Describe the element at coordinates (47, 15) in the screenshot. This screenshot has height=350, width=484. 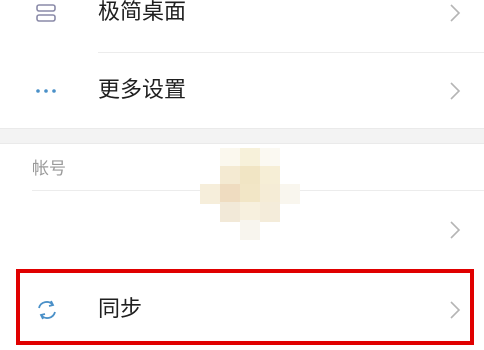
I see `minimal-desktop-icon` at that location.